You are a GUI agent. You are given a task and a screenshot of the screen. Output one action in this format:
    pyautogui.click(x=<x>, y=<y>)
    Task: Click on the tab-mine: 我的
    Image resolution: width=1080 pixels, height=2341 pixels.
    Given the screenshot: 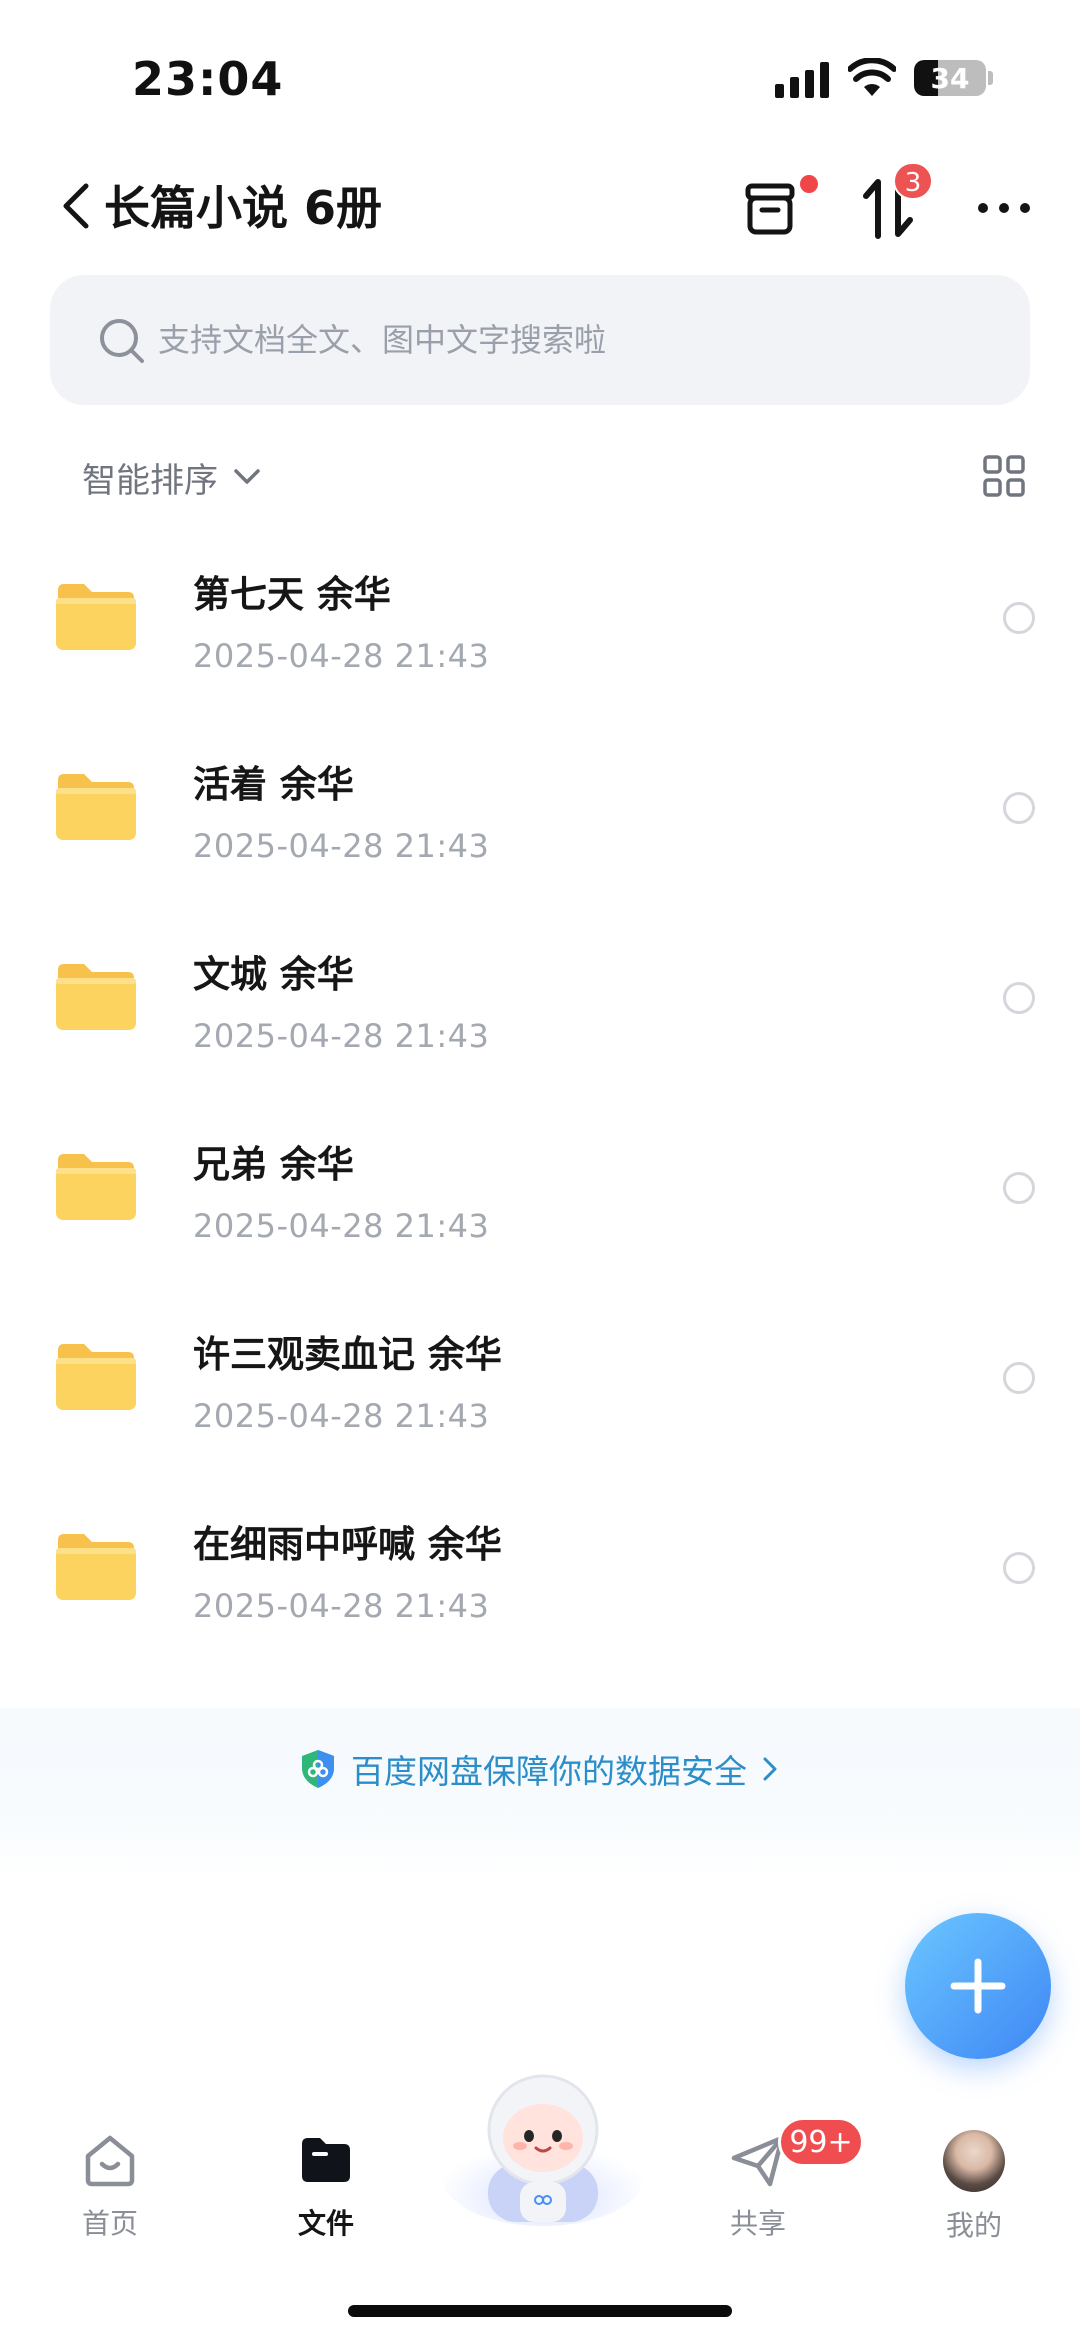 What is the action you would take?
    pyautogui.click(x=974, y=2195)
    